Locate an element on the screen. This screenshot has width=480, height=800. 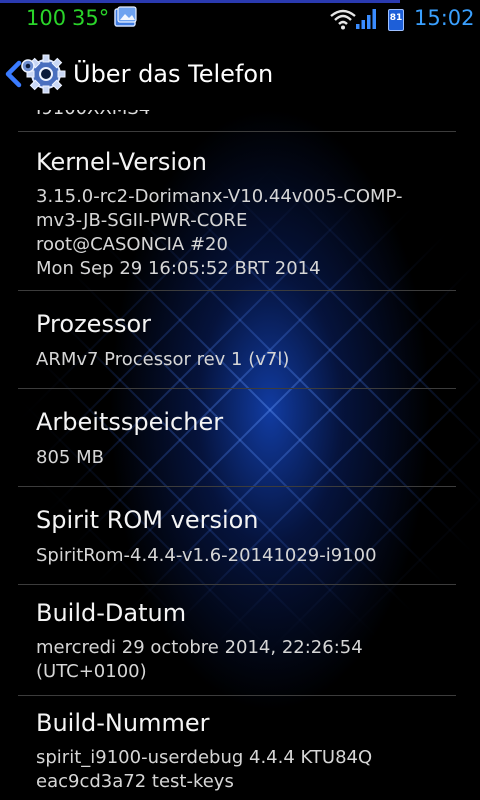
action-bar: Über das Telefon is located at coordinates (240, 74).